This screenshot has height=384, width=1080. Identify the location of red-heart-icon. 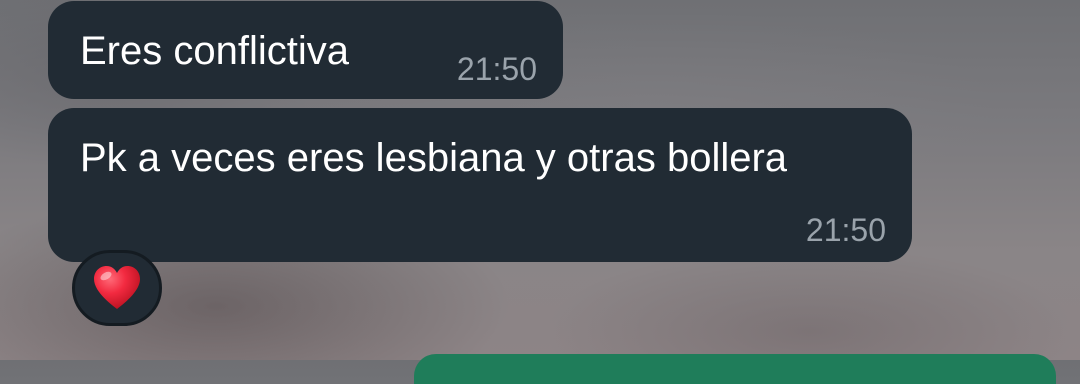
(117, 288).